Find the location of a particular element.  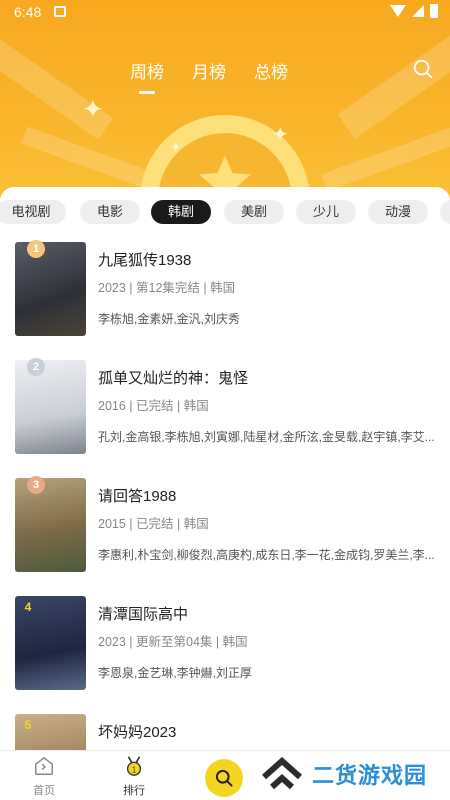

tab-monthly: 月榜 is located at coordinates (209, 74).